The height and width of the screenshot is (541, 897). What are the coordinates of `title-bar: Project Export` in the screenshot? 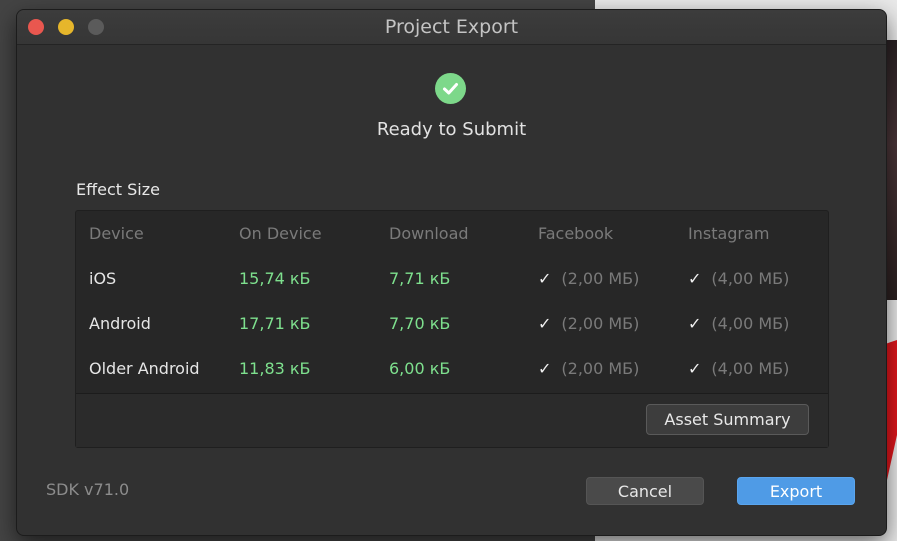 It's located at (451, 27).